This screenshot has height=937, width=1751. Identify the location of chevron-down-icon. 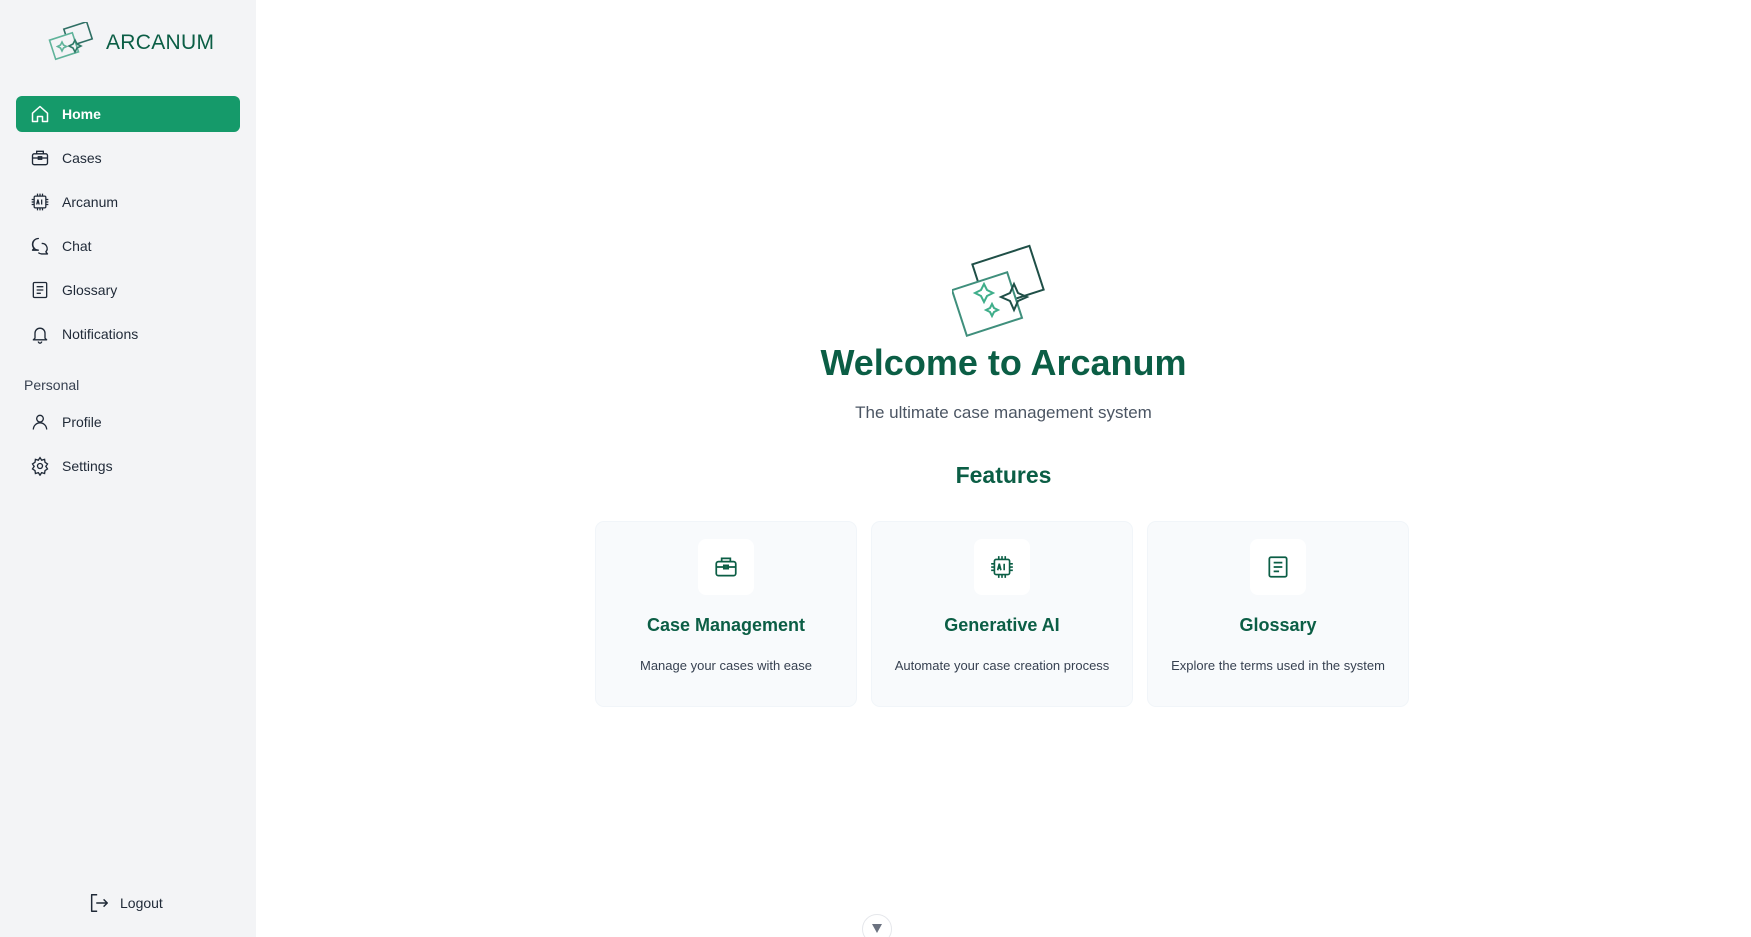
(877, 928).